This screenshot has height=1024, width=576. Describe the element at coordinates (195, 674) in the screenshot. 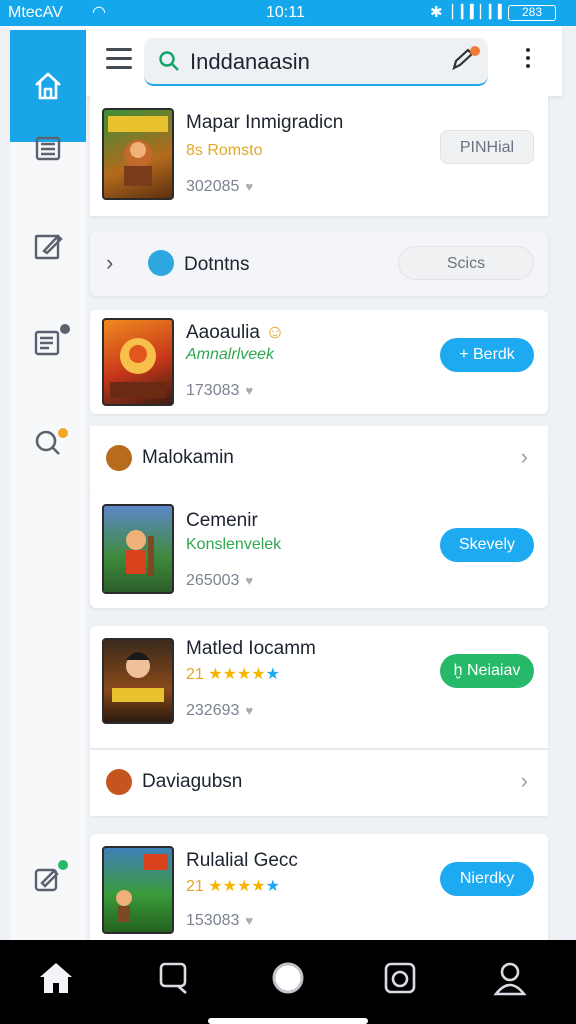

I see `rating-value: 21` at that location.